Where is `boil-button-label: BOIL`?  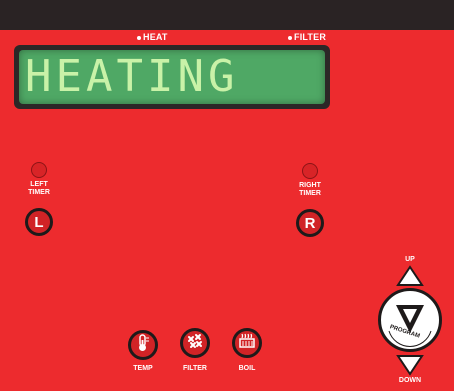
boil-button-label: BOIL is located at coordinates (247, 368).